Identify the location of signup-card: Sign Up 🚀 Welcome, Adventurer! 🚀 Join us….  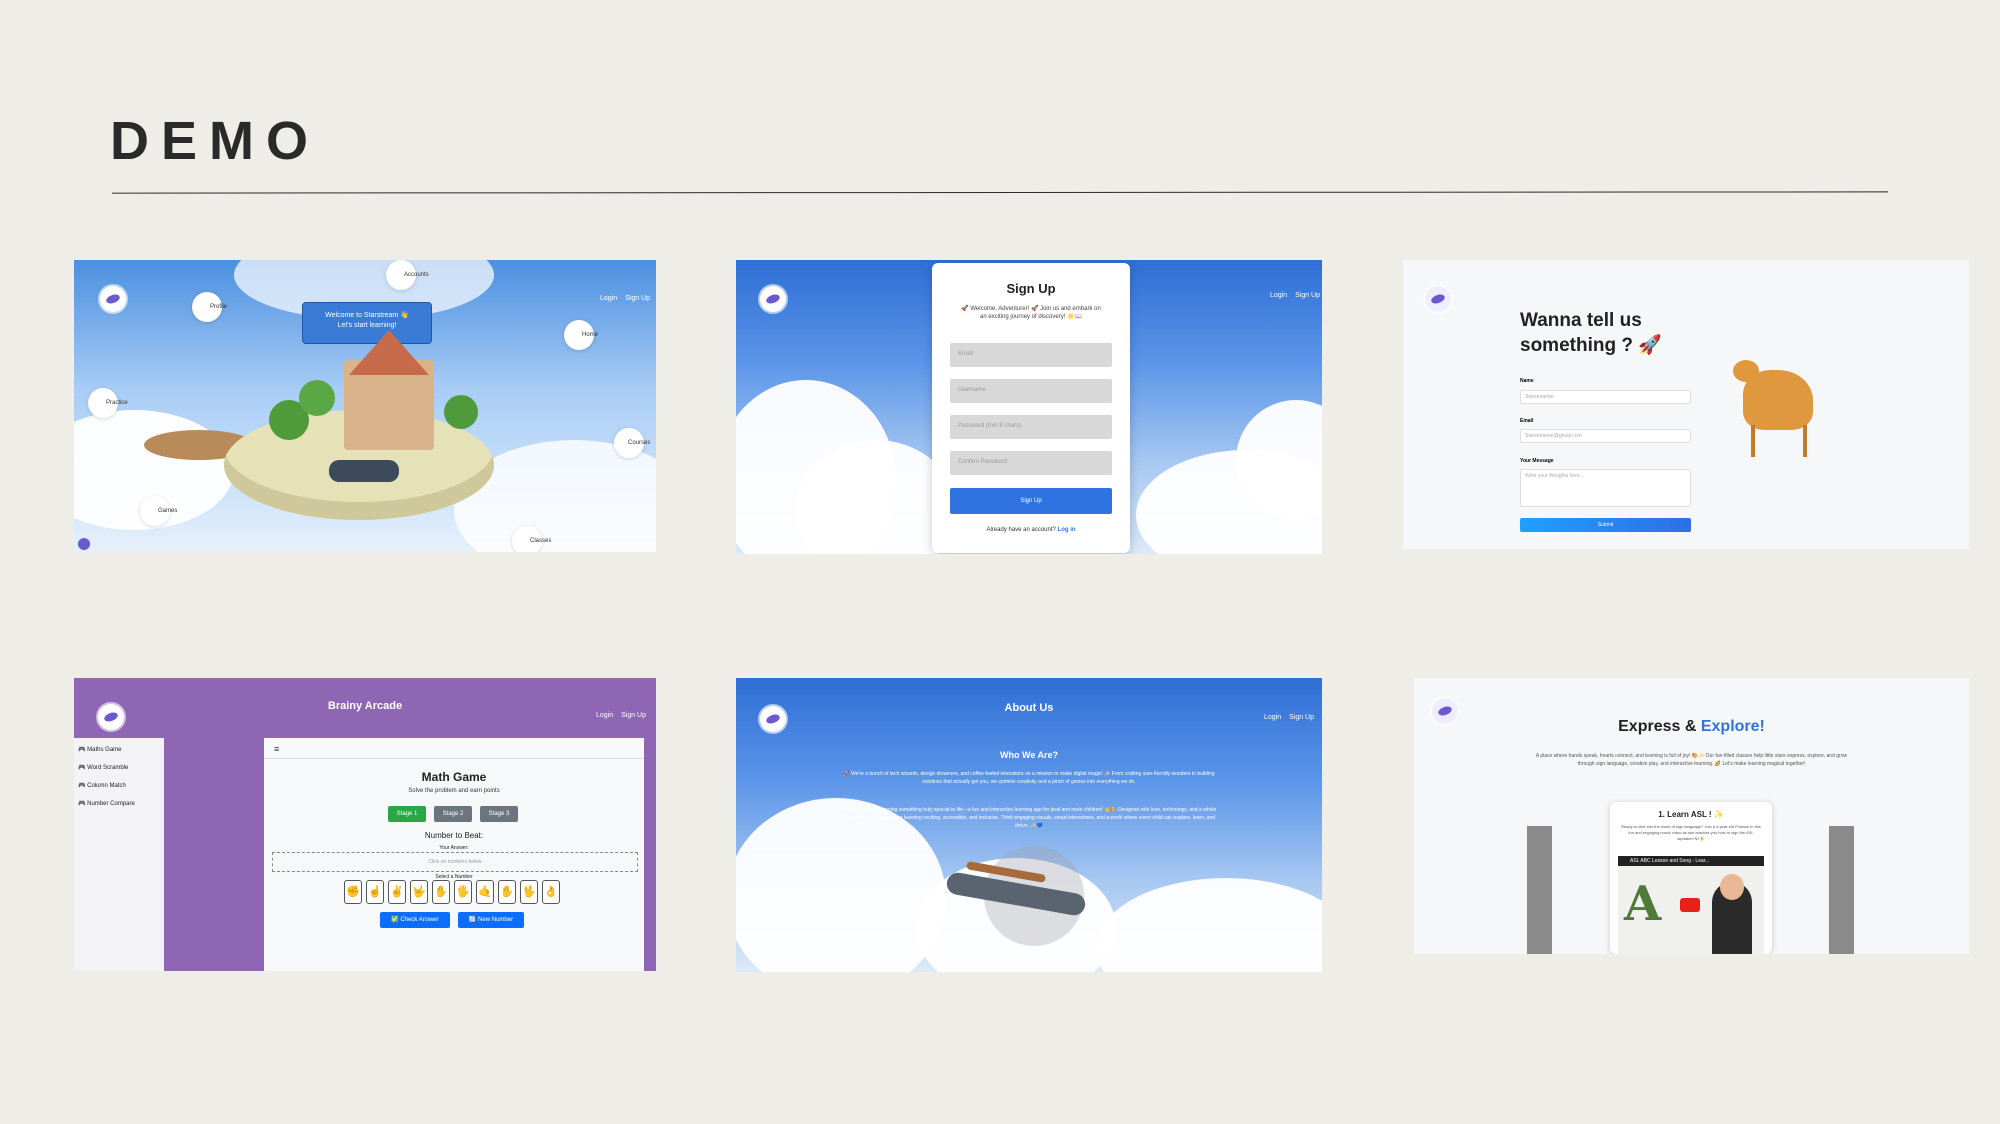
(1031, 408).